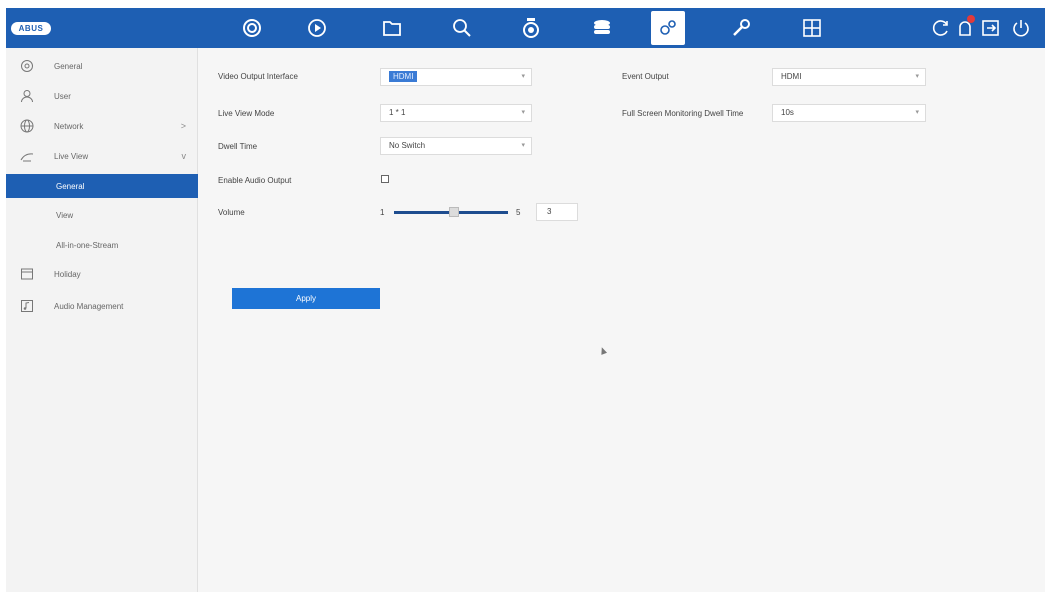 This screenshot has height=592, width=1045. I want to click on sidebar-item-general: General, so click(102, 66).